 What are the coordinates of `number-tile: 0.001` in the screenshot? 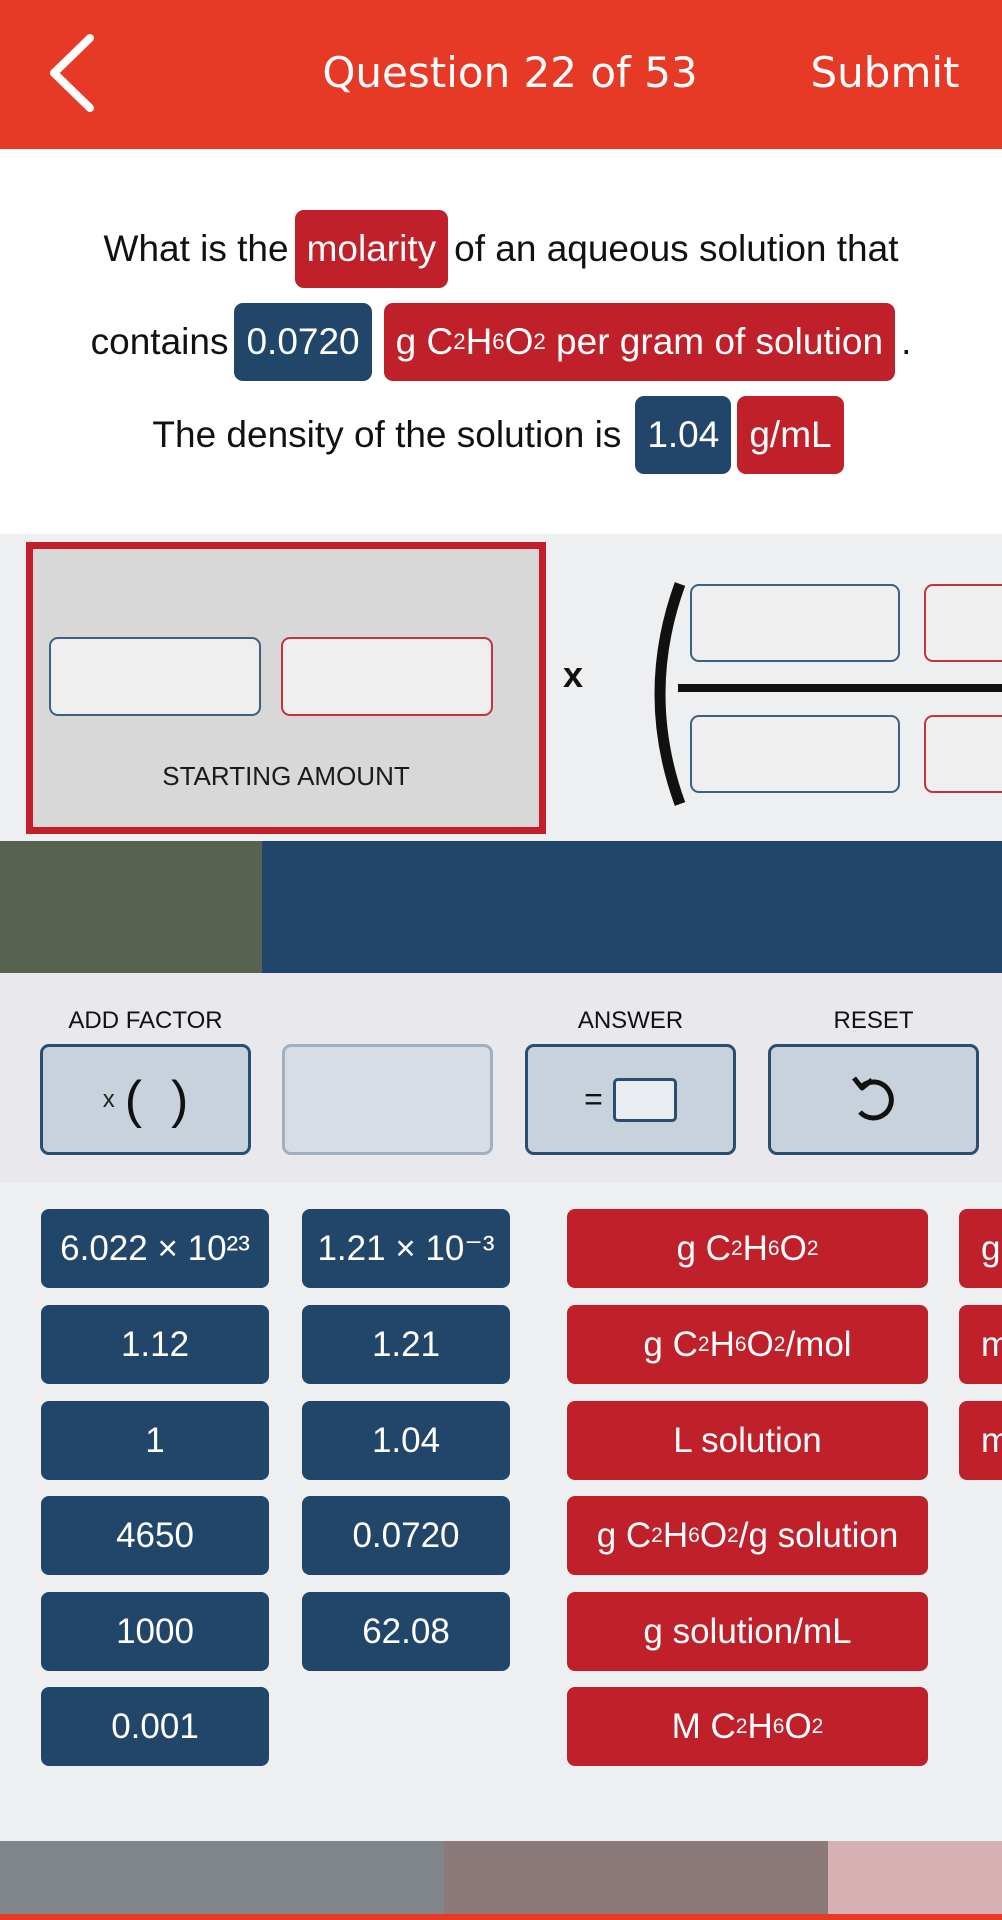 It's located at (155, 1726).